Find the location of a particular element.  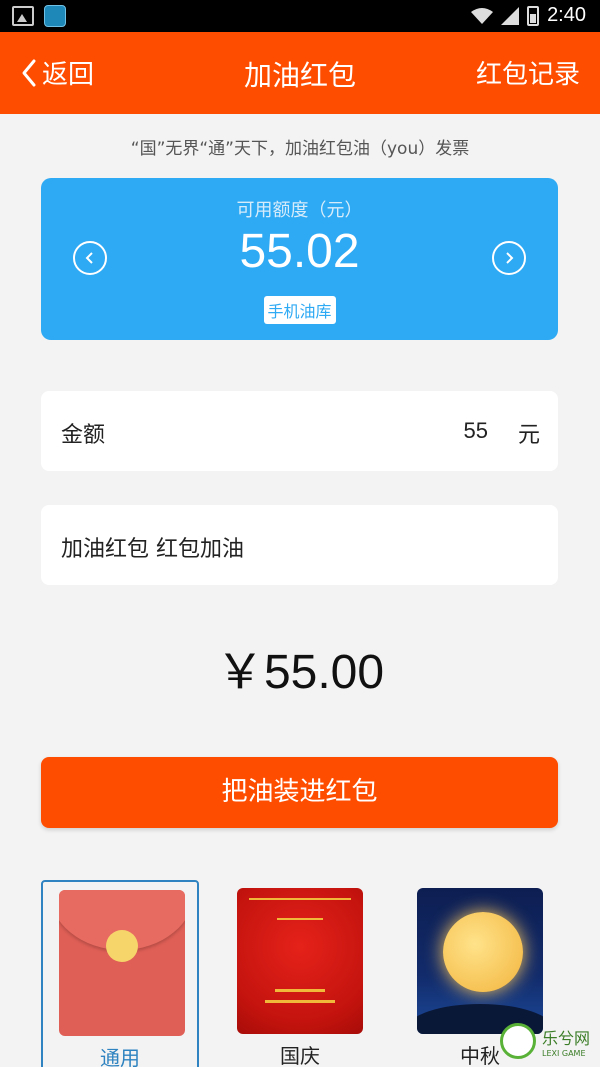

watermark-text: 乐兮网 is located at coordinates (565, 1038).